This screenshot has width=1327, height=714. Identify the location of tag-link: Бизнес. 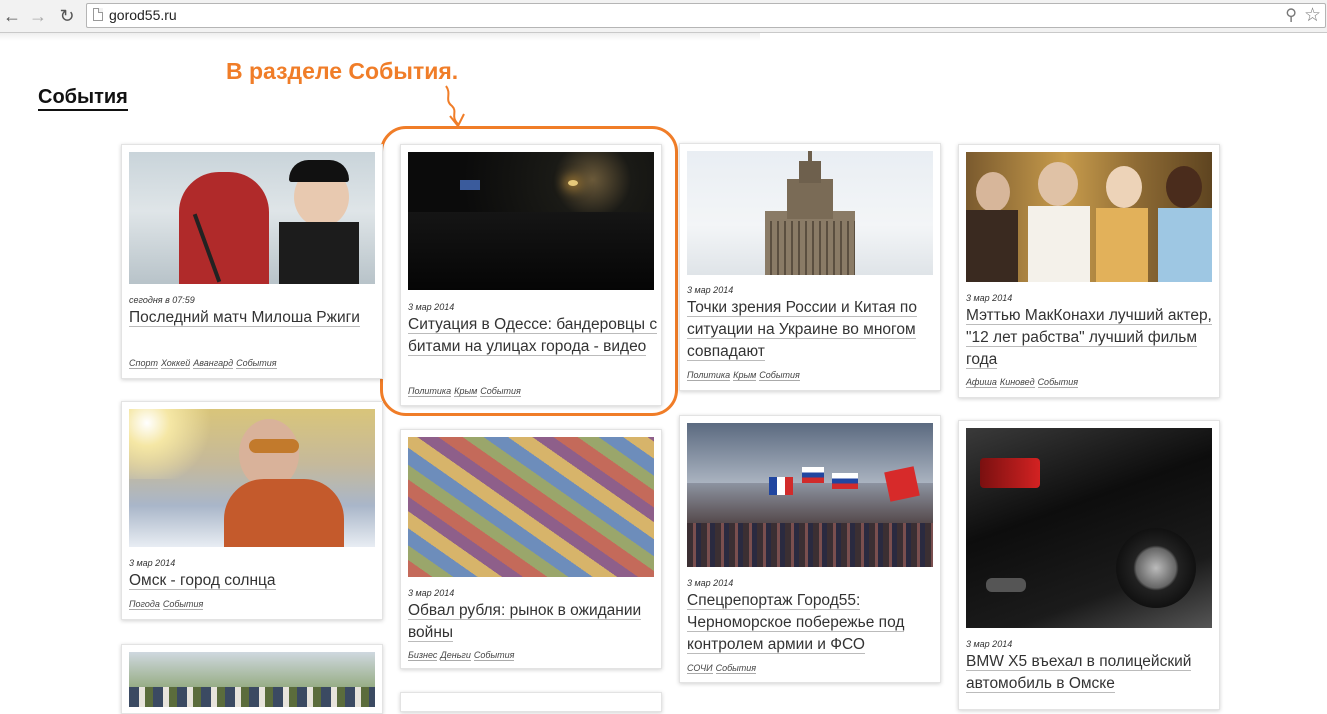
(423, 655).